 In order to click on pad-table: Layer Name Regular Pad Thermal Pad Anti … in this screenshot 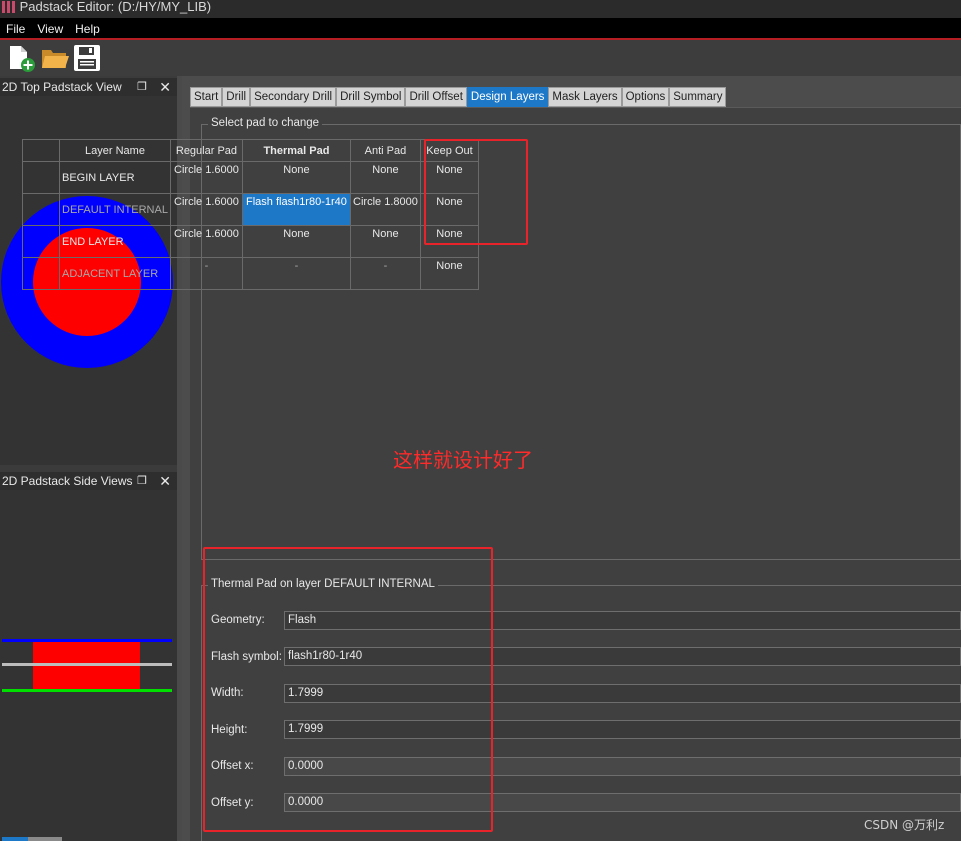, I will do `click(250, 214)`.